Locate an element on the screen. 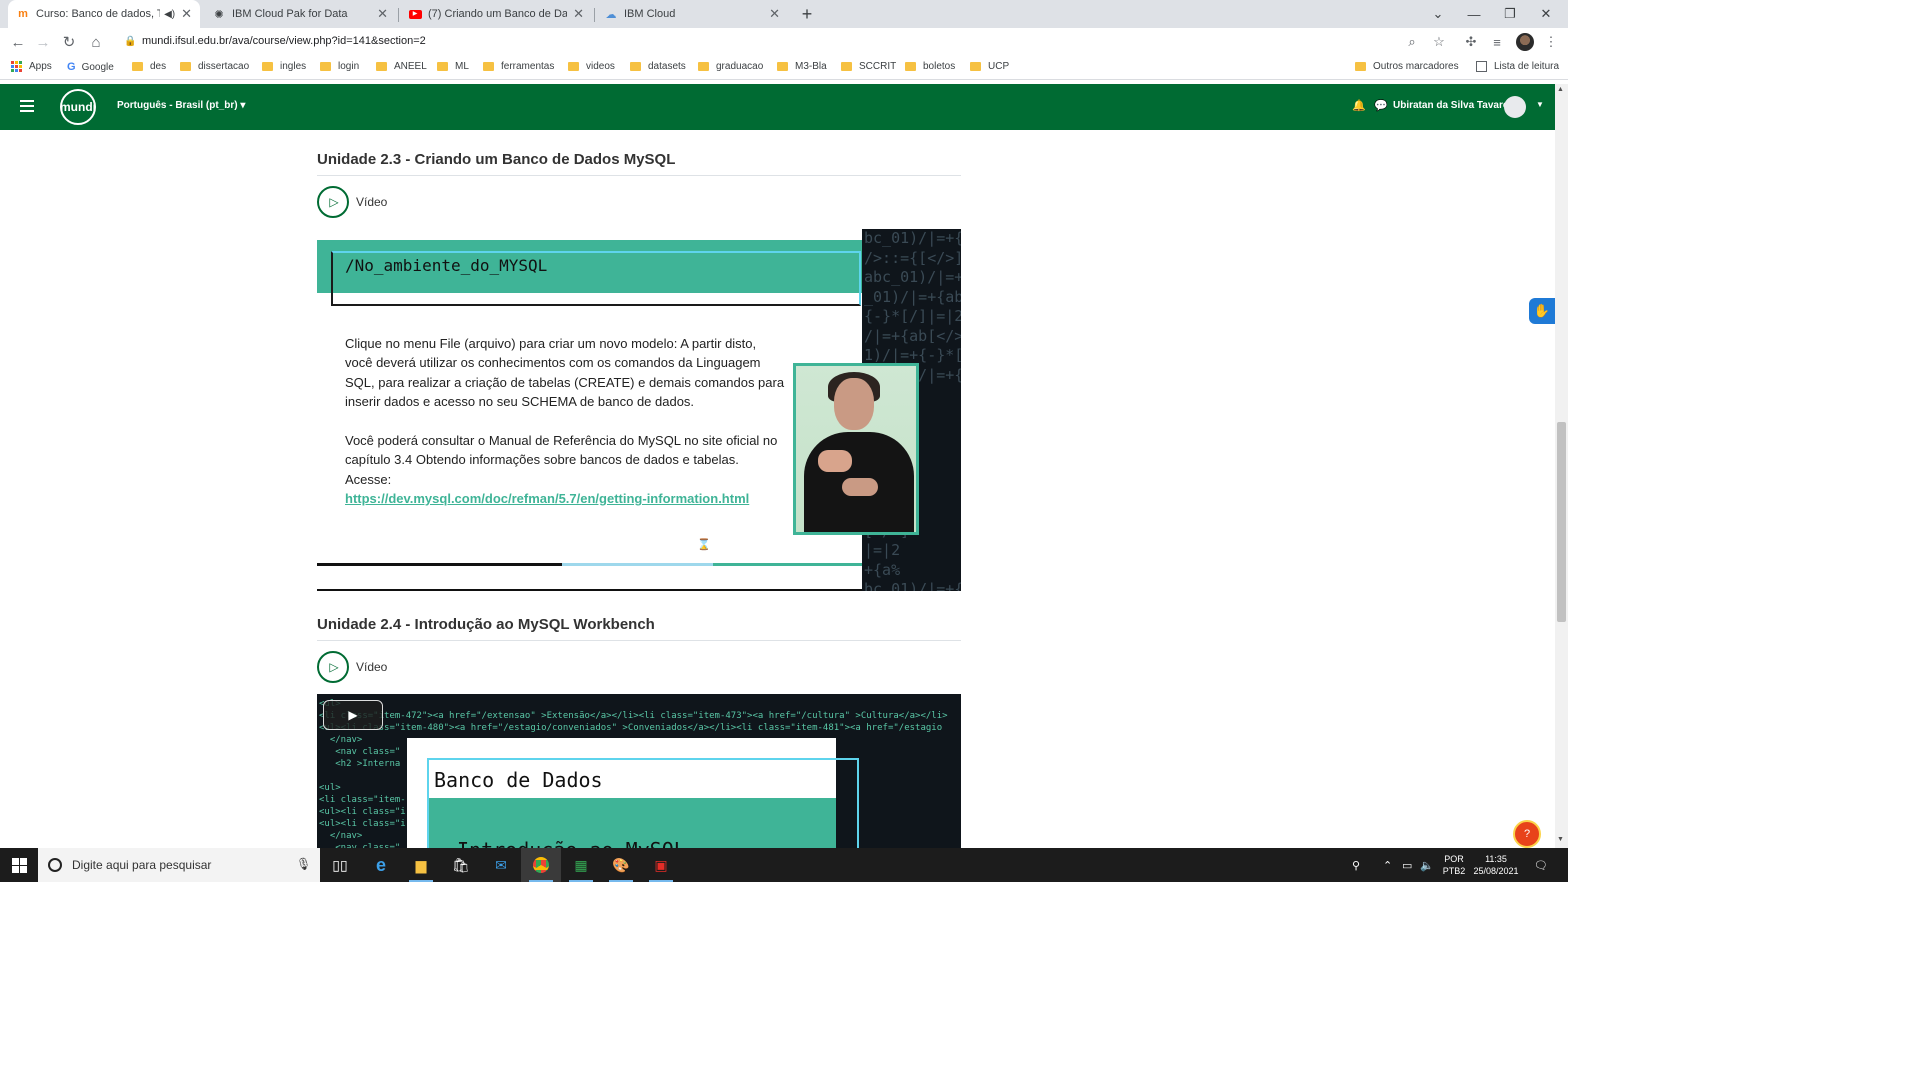 Image resolution: width=1920 pixels, height=1080 pixels. tab-ibm-cloud-pak: ✺ IBM Cloud Pak for Data ✕ is located at coordinates (300, 14).